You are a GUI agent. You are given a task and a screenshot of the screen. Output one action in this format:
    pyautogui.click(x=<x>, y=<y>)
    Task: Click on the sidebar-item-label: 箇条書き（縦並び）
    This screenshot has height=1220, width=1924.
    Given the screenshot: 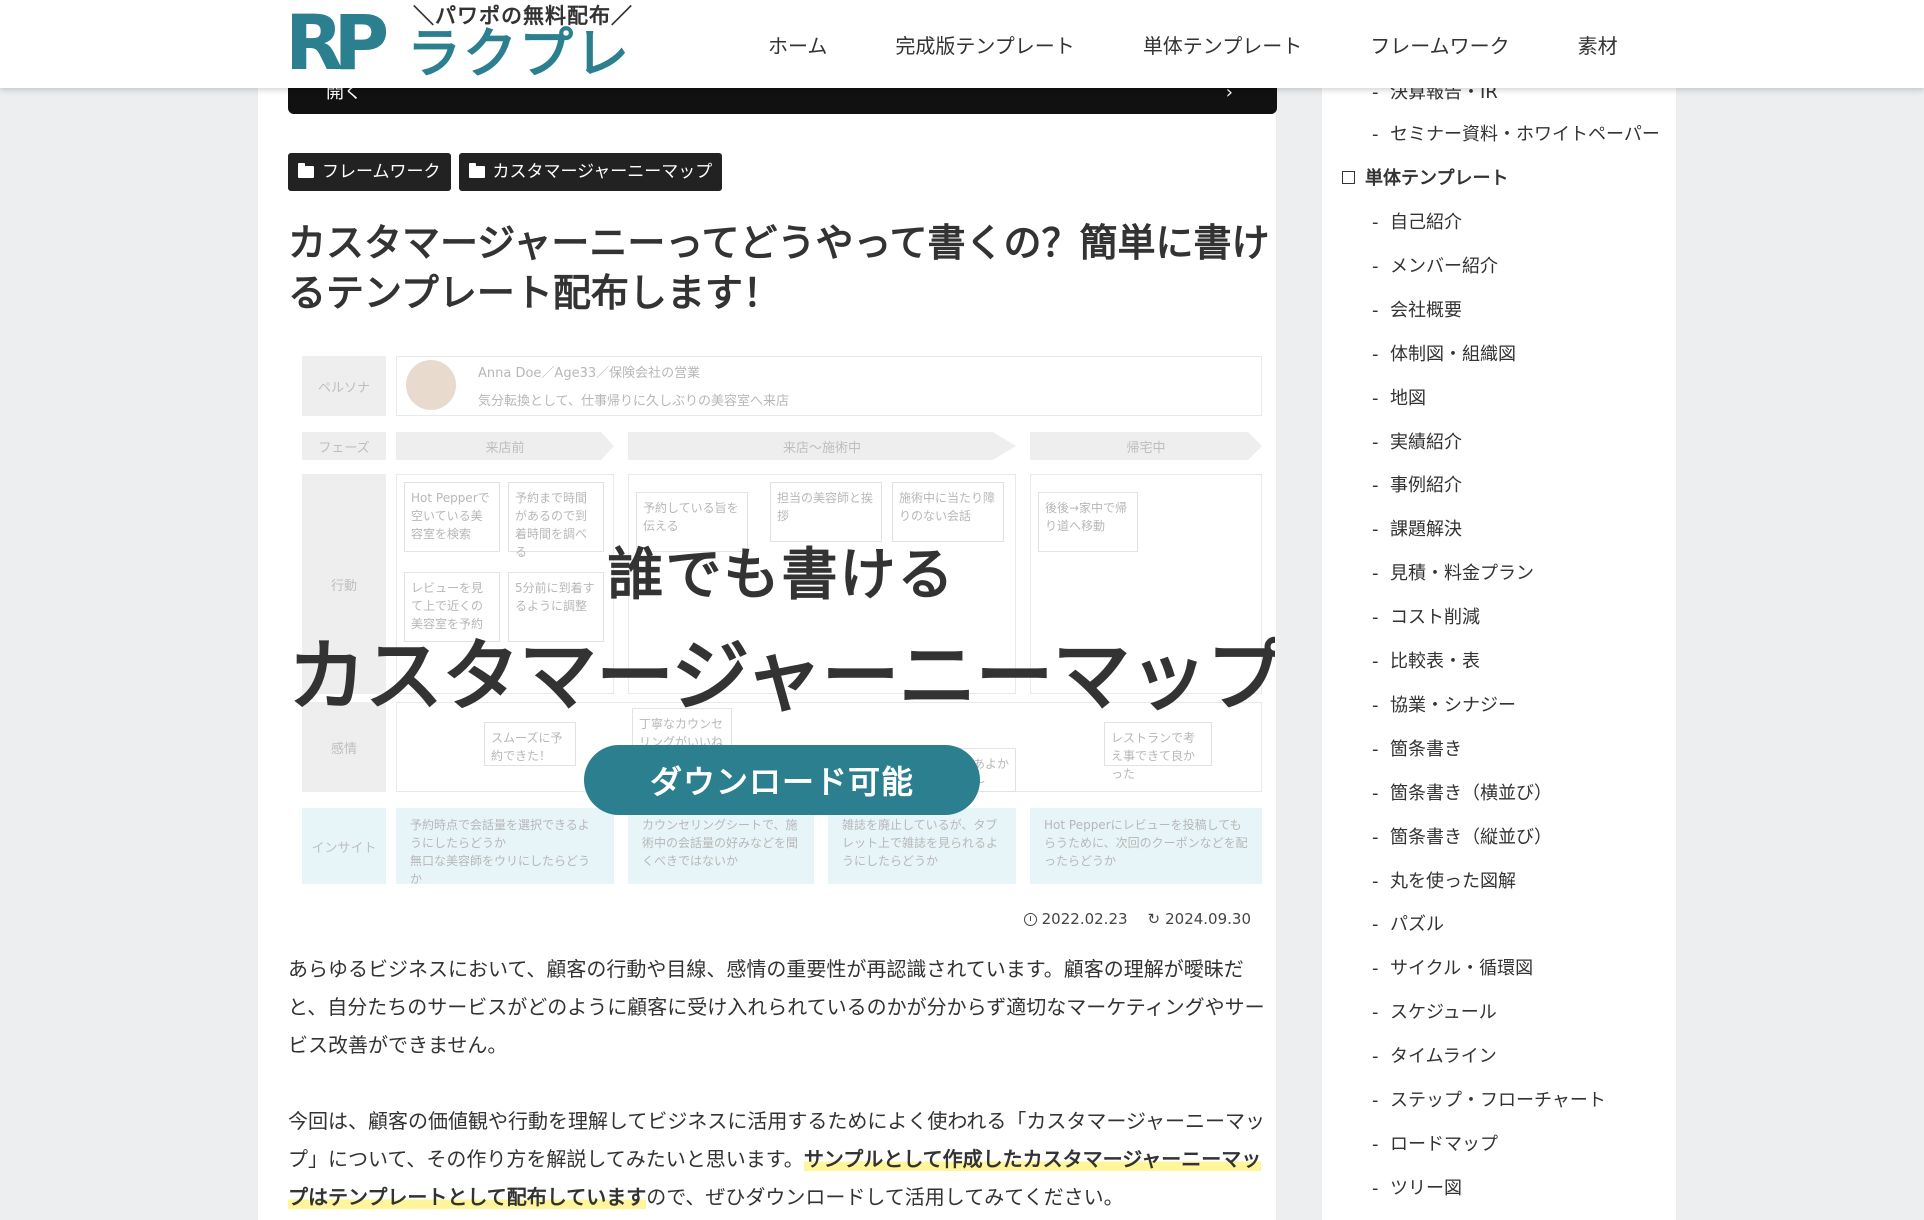 What is the action you would take?
    pyautogui.click(x=1471, y=837)
    